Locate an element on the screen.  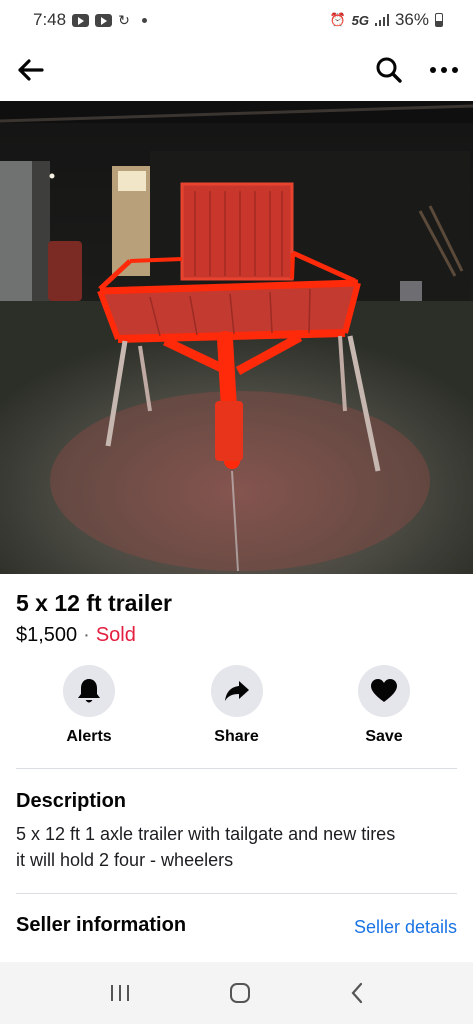
status-bar: 7:48 ↻ ⏰ 5G 36% is located at coordinates (236, 20).